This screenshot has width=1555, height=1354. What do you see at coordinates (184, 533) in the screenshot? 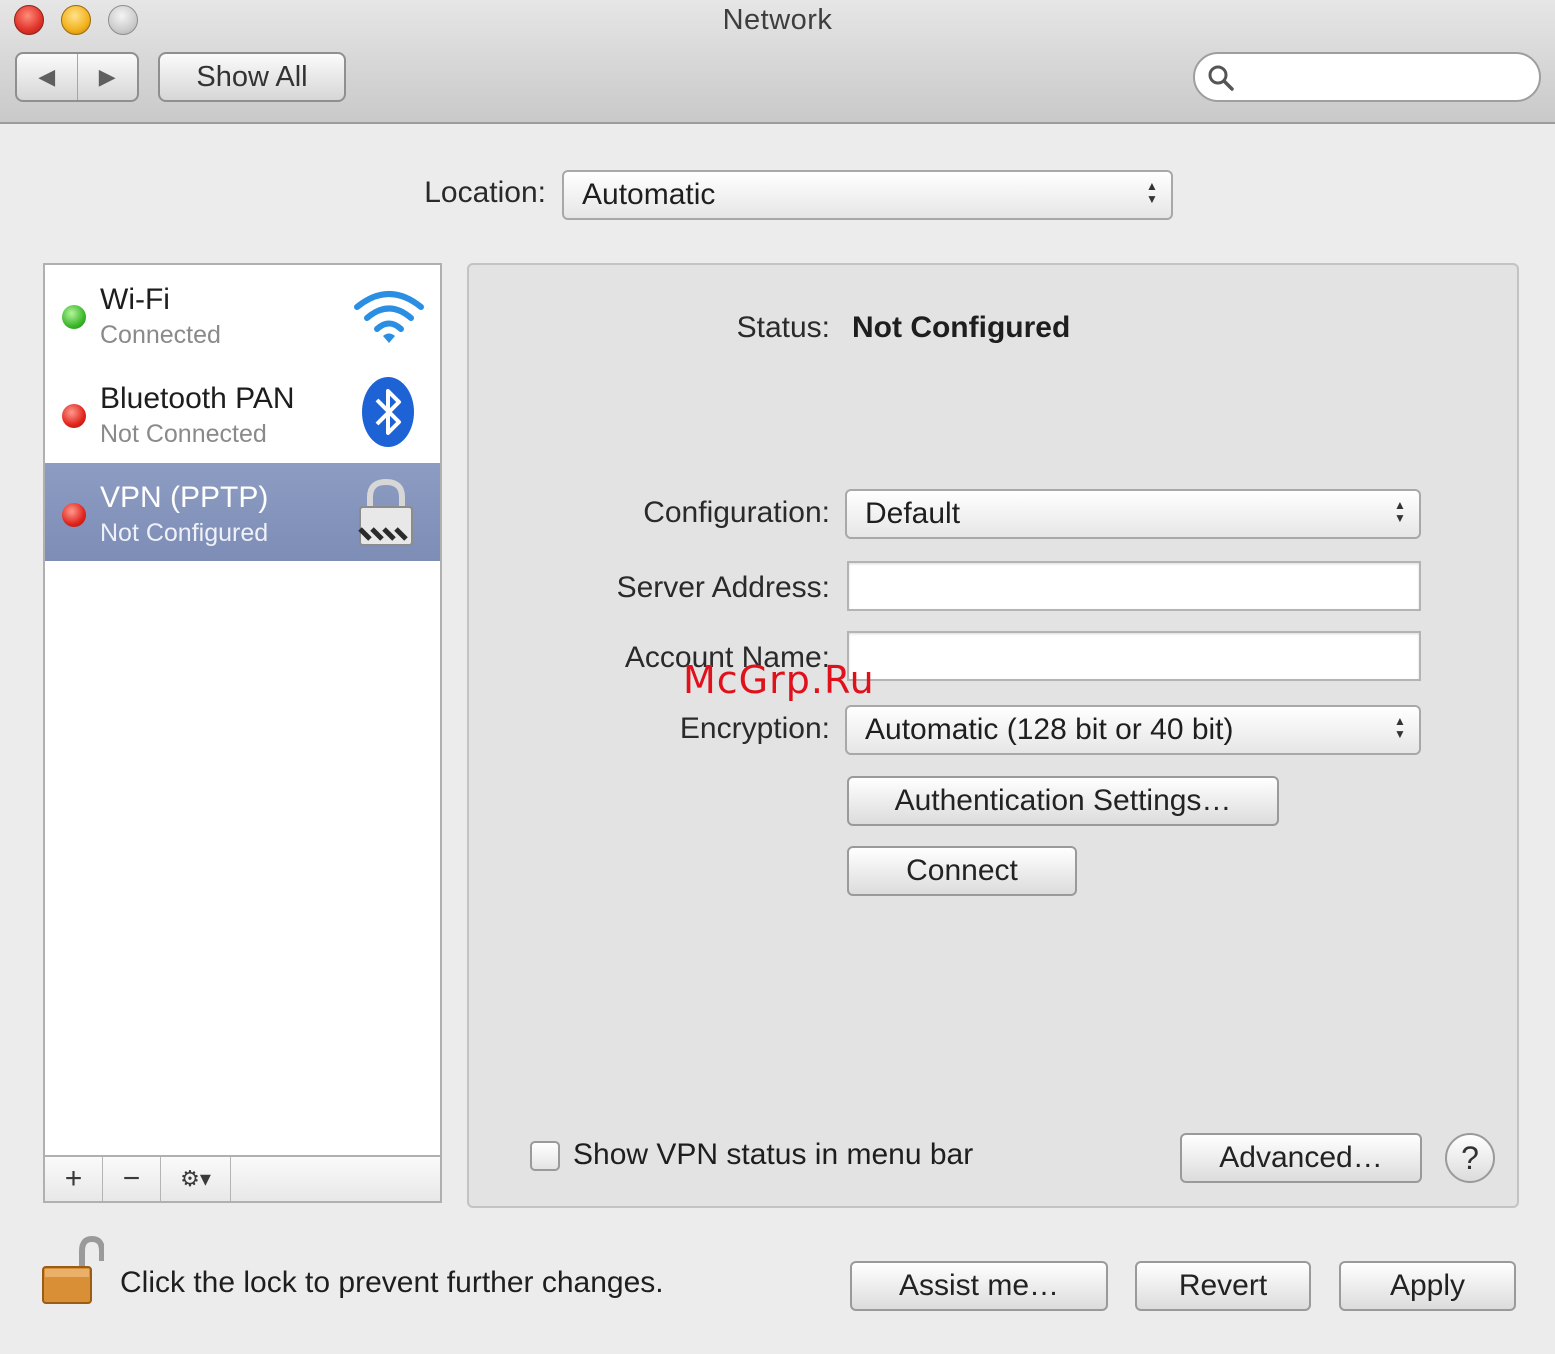
I see `service-status: Not Configured` at bounding box center [184, 533].